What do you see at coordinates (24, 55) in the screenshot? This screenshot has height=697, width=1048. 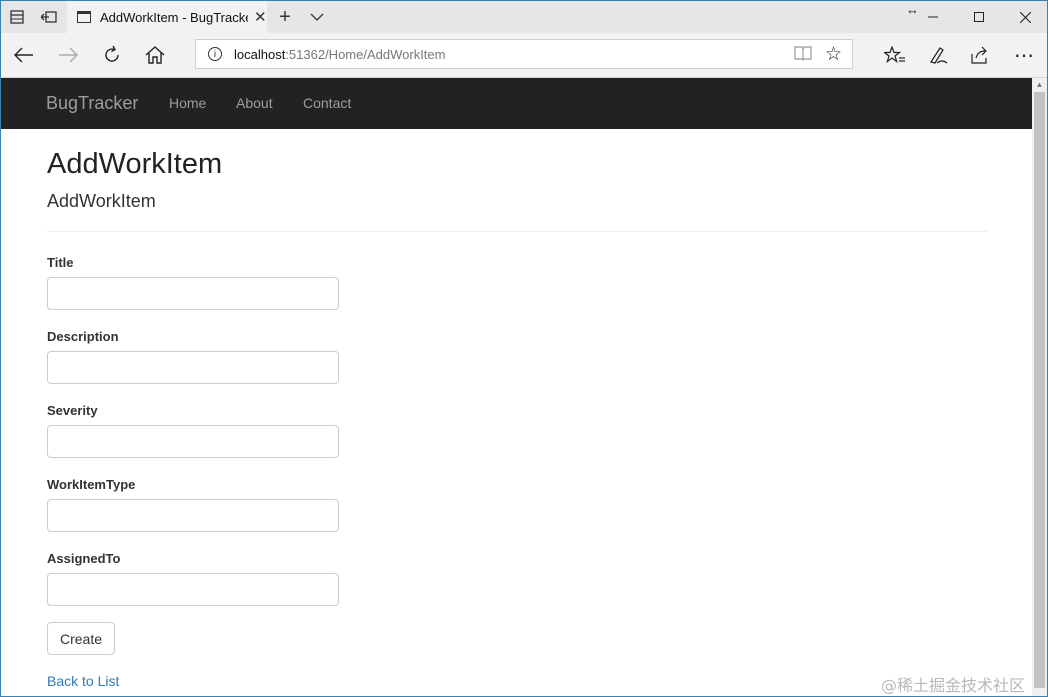 I see `back-icon` at bounding box center [24, 55].